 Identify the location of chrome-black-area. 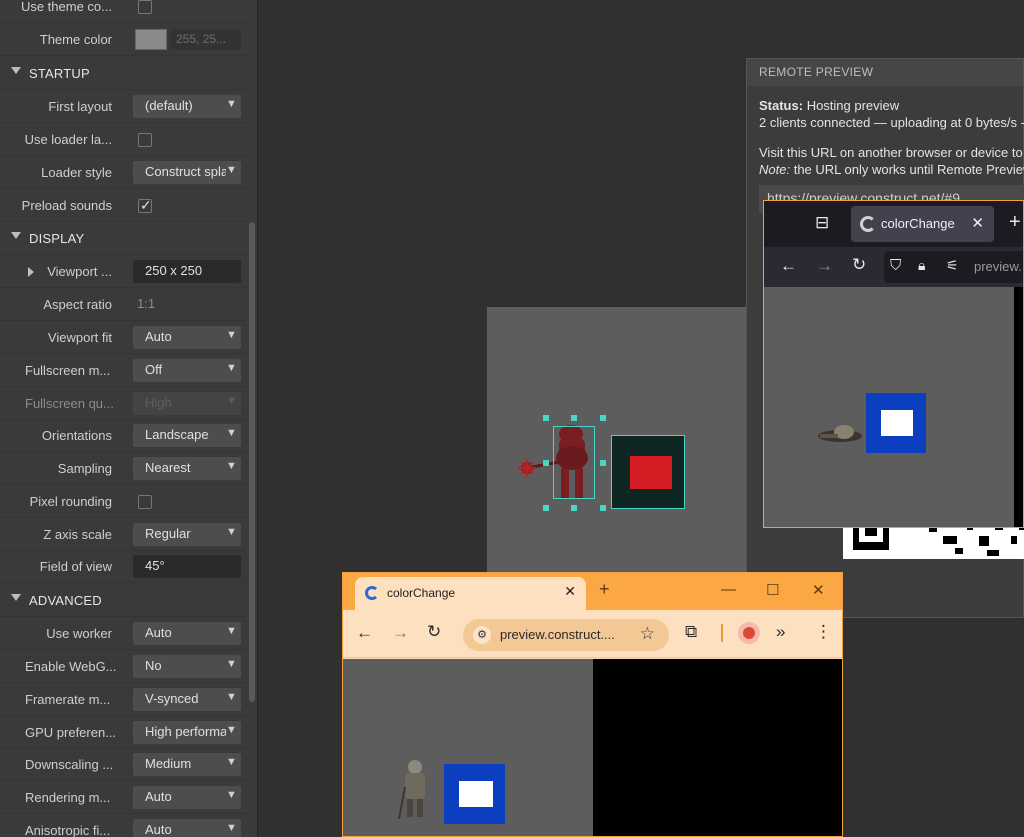
(717, 747).